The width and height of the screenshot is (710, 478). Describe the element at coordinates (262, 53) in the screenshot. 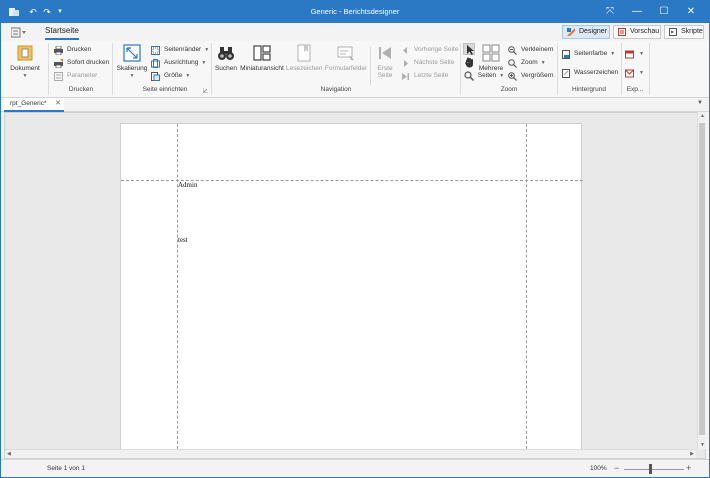

I see `thumbnails-icon` at that location.